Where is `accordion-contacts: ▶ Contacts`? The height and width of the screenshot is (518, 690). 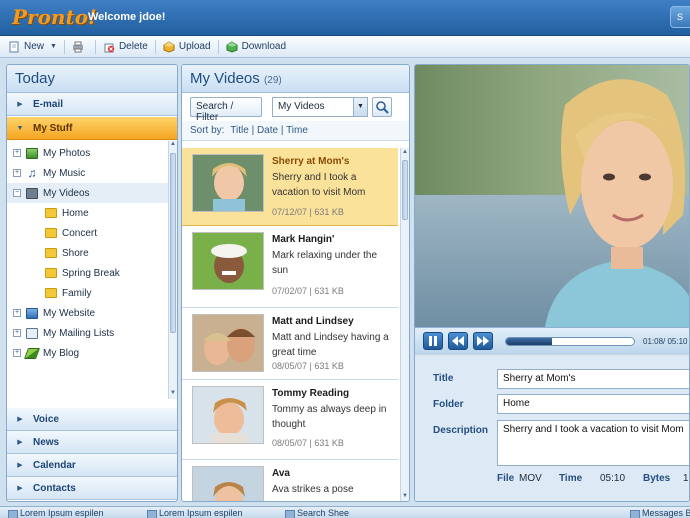 accordion-contacts: ▶ Contacts is located at coordinates (92, 488).